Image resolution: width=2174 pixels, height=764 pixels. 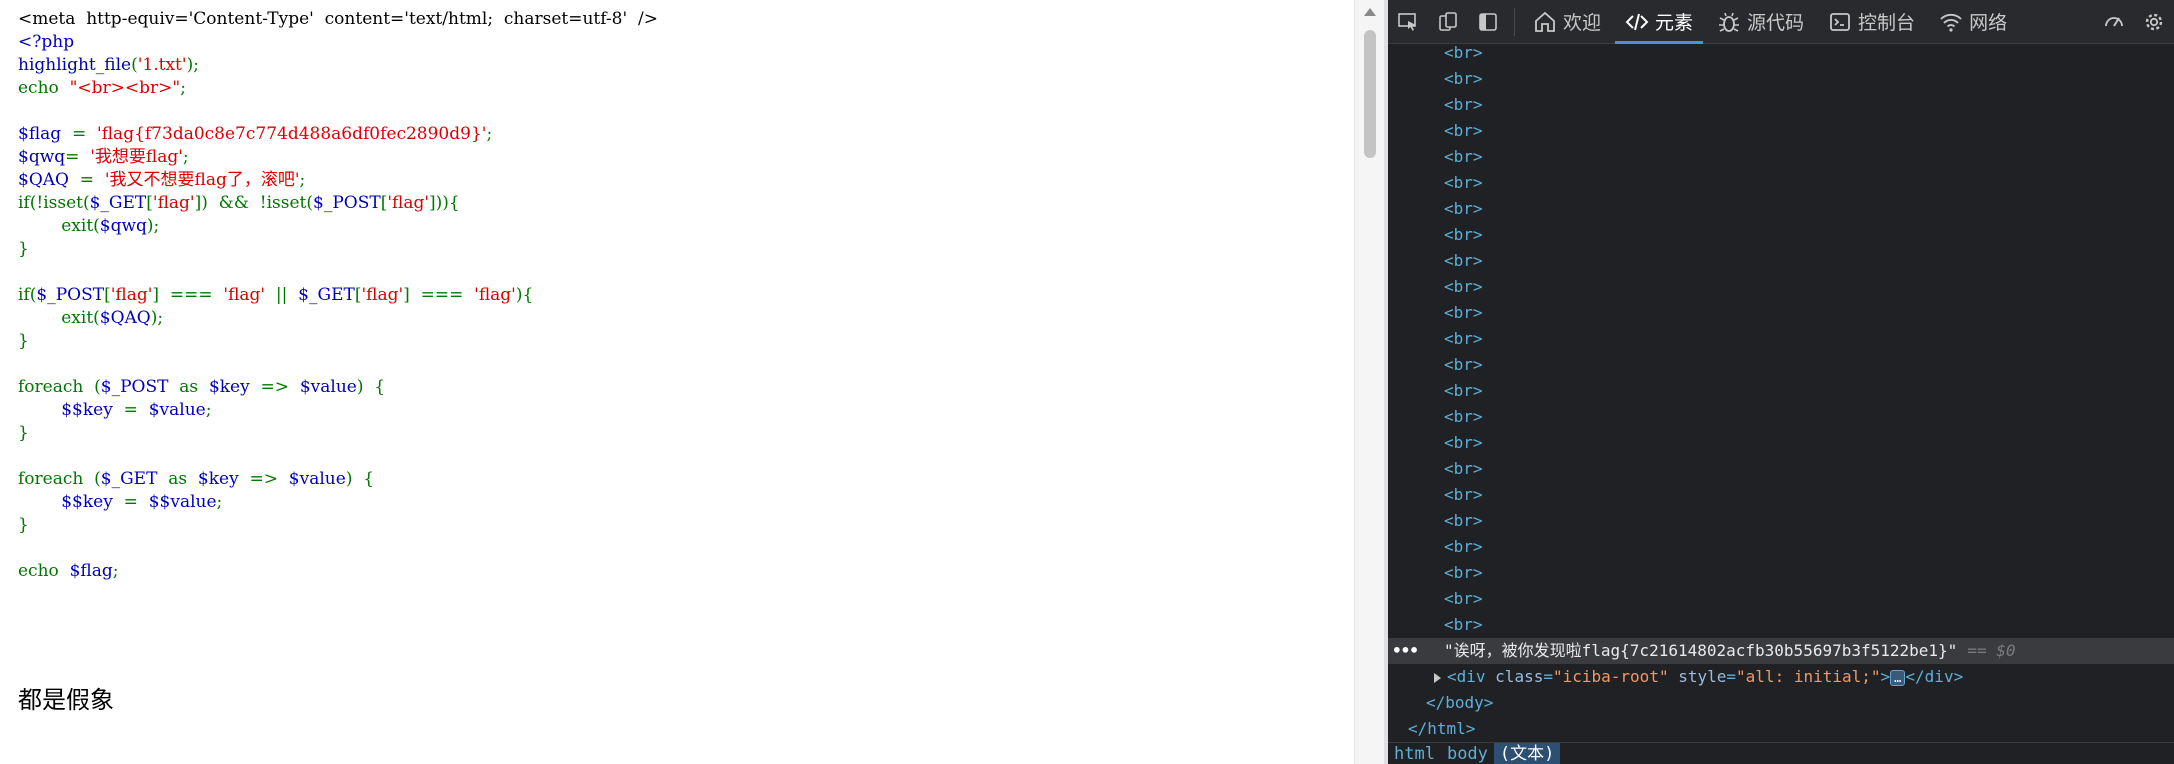 What do you see at coordinates (317, 479) in the screenshot?
I see `source-token: $value` at bounding box center [317, 479].